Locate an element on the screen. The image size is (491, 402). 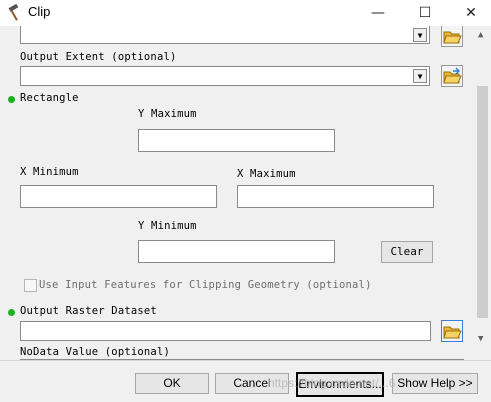
close-button: ✕ is located at coordinates (469, 13).